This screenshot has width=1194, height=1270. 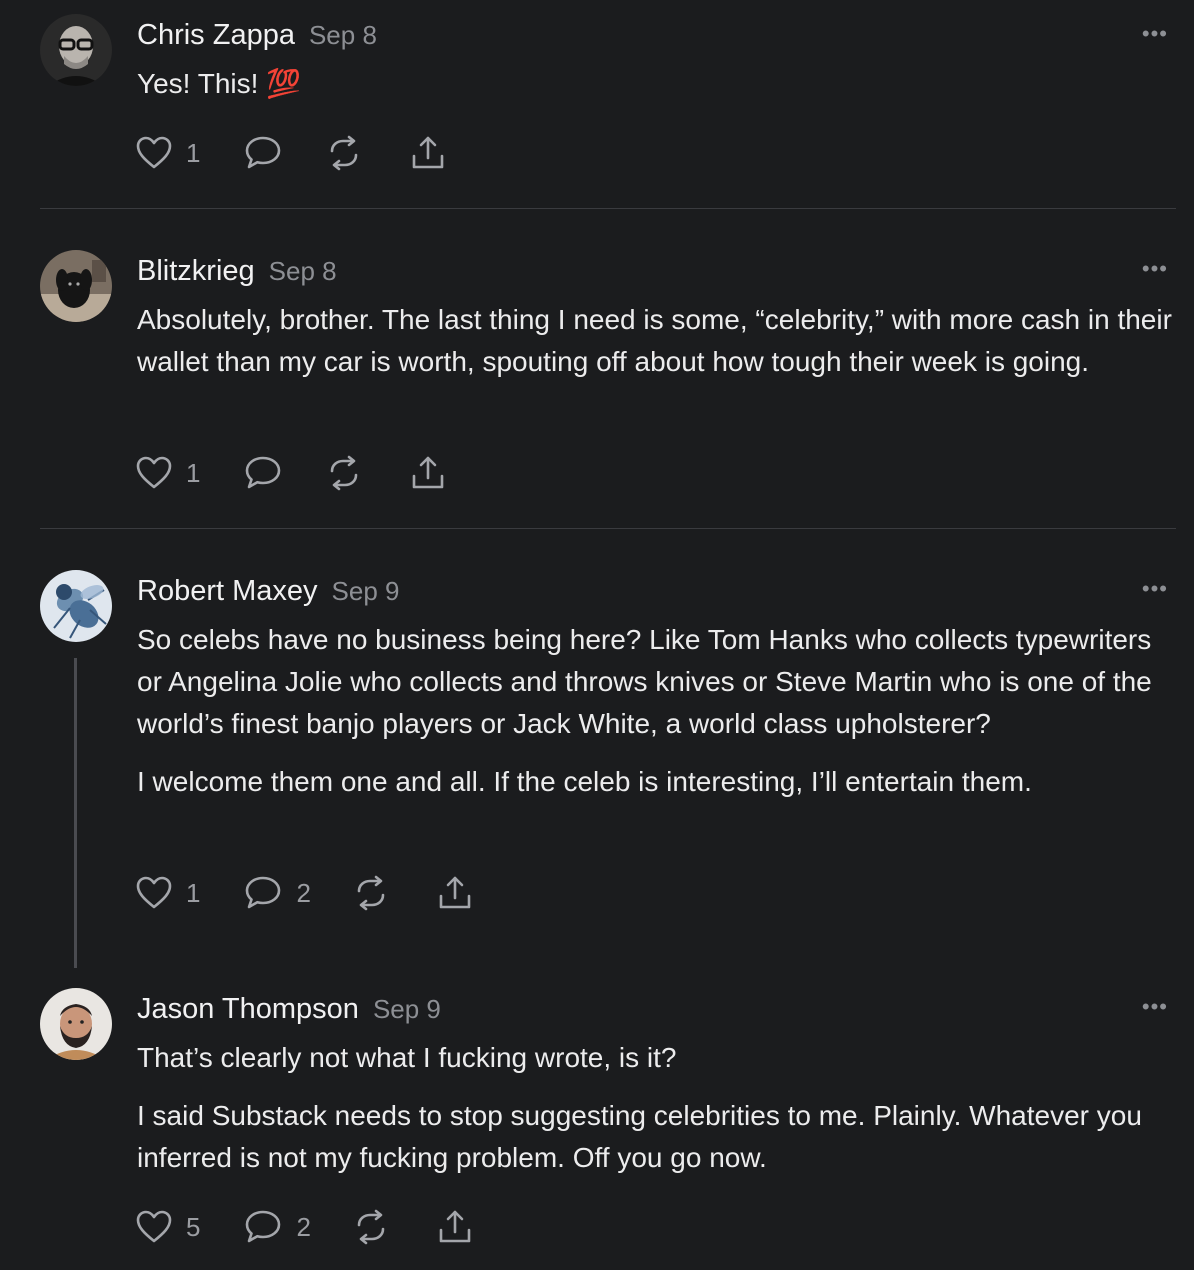 I want to click on thread-connector-line, so click(x=75, y=813).